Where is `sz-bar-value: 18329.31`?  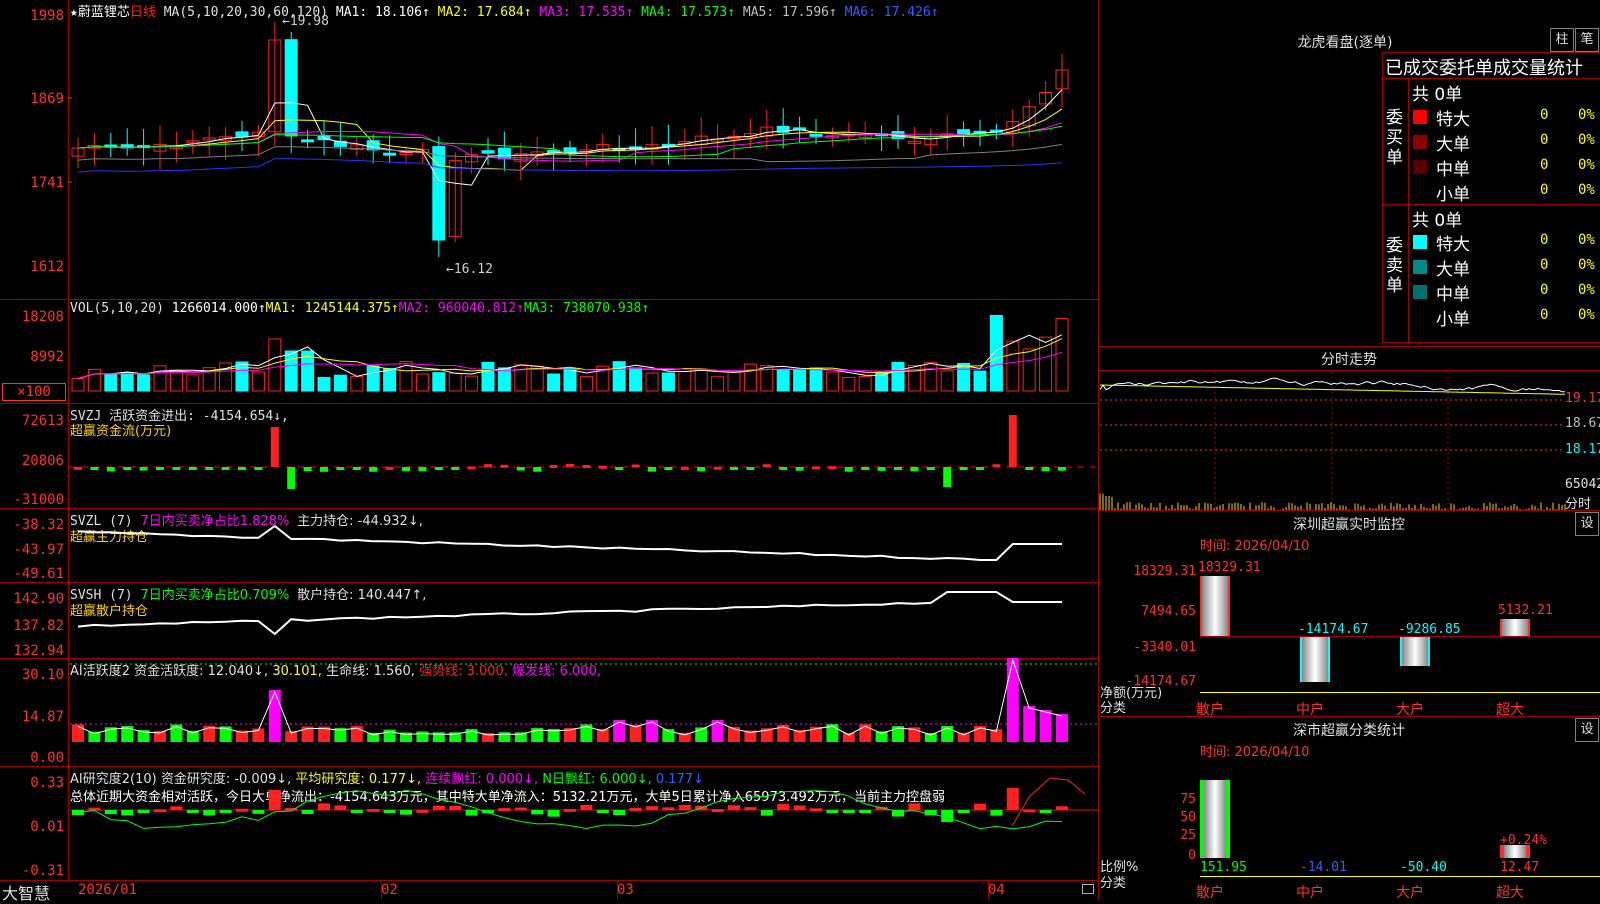 sz-bar-value: 18329.31 is located at coordinates (1229, 567).